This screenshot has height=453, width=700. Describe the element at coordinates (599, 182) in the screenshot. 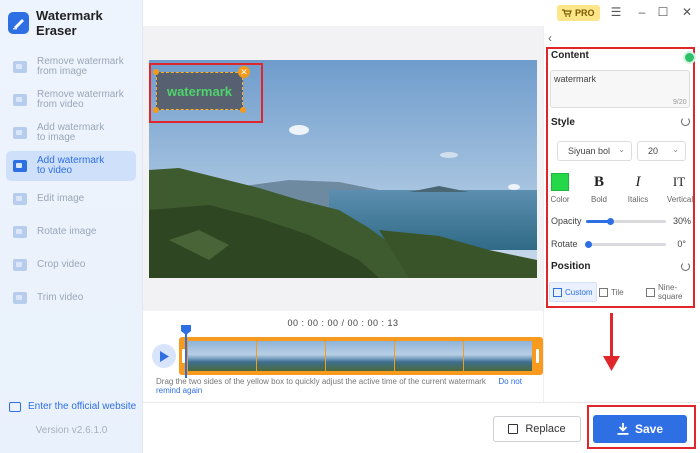

I see `bold-icon: B` at that location.